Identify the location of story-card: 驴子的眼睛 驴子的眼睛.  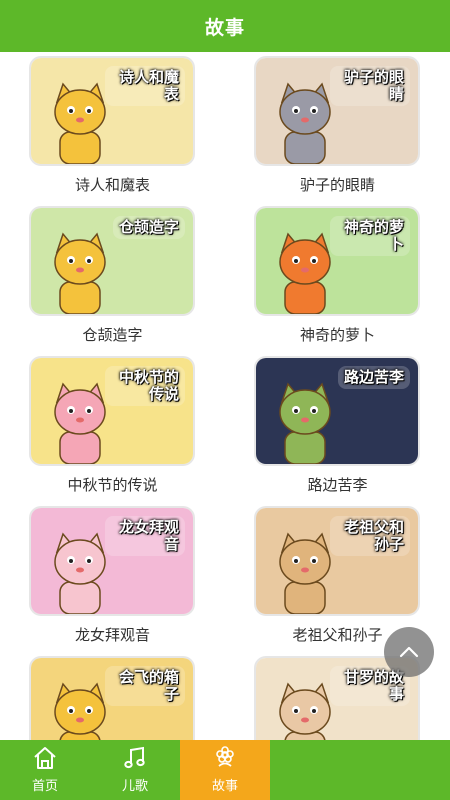
(337, 127).